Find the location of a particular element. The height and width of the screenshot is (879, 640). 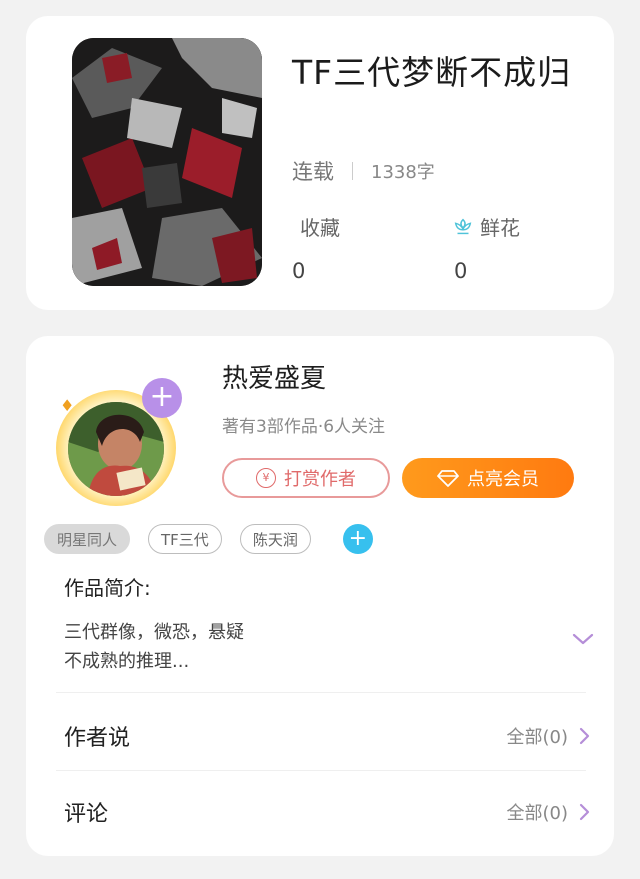

flowers-label: 鲜花 is located at coordinates (500, 228).